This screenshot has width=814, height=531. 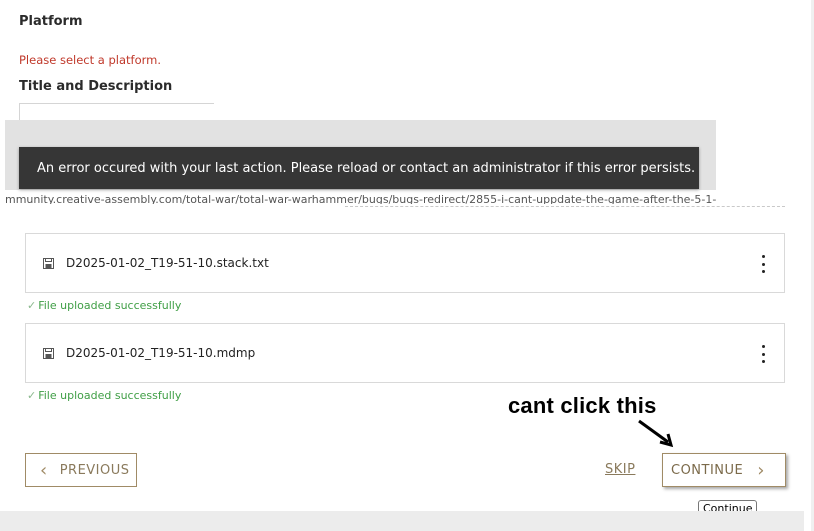 What do you see at coordinates (405, 353) in the screenshot?
I see `file-card: D2025-01-02_T19-51-10.mdmp` at bounding box center [405, 353].